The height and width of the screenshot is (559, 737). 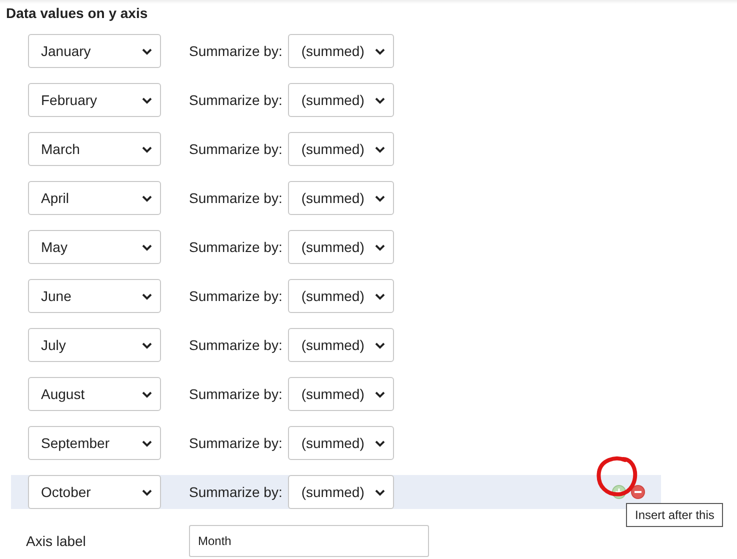 I want to click on remove-icon, so click(x=638, y=492).